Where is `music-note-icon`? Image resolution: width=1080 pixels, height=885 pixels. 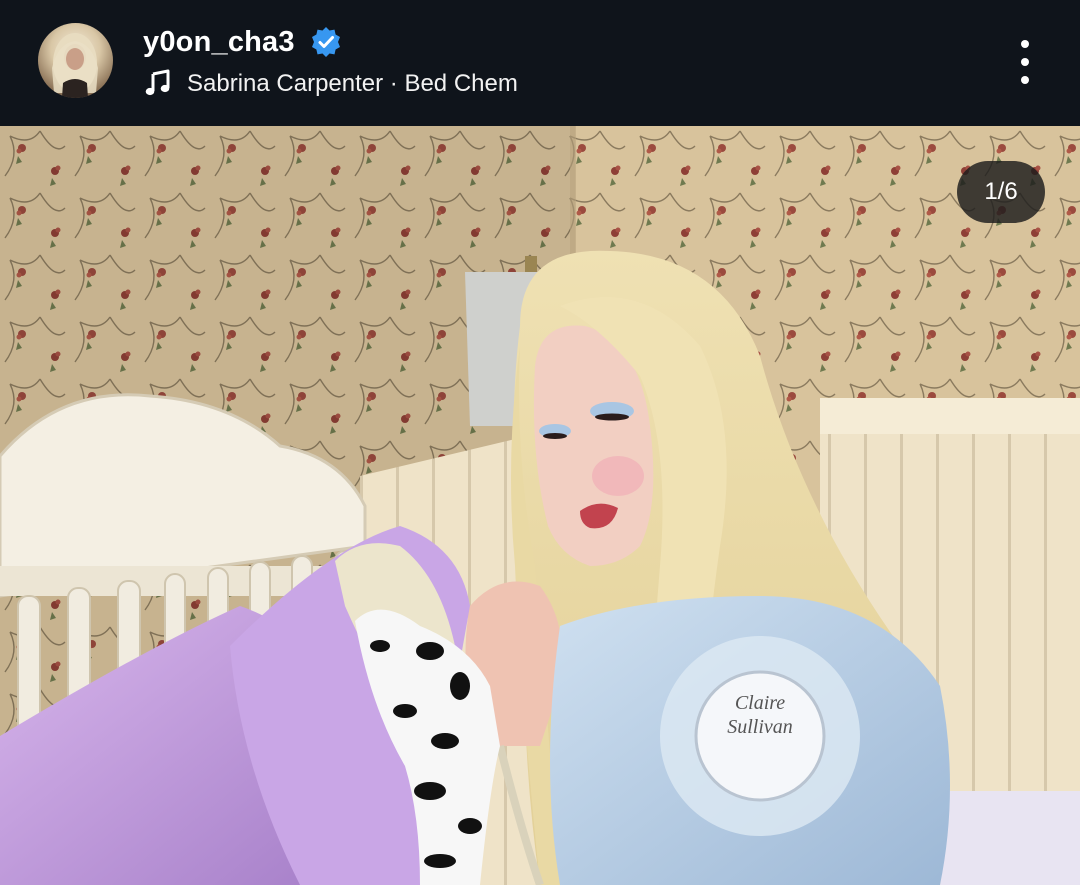 music-note-icon is located at coordinates (157, 82).